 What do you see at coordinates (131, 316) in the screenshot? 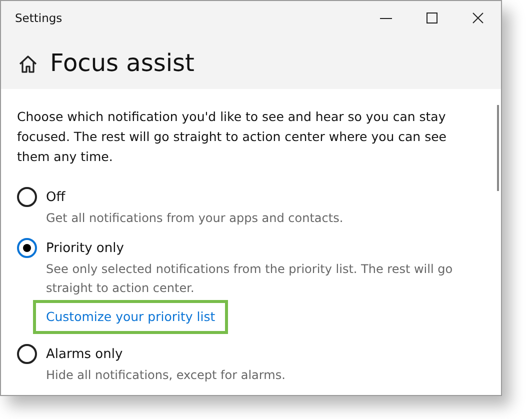
I see `customize-link: Customize your priority list` at bounding box center [131, 316].